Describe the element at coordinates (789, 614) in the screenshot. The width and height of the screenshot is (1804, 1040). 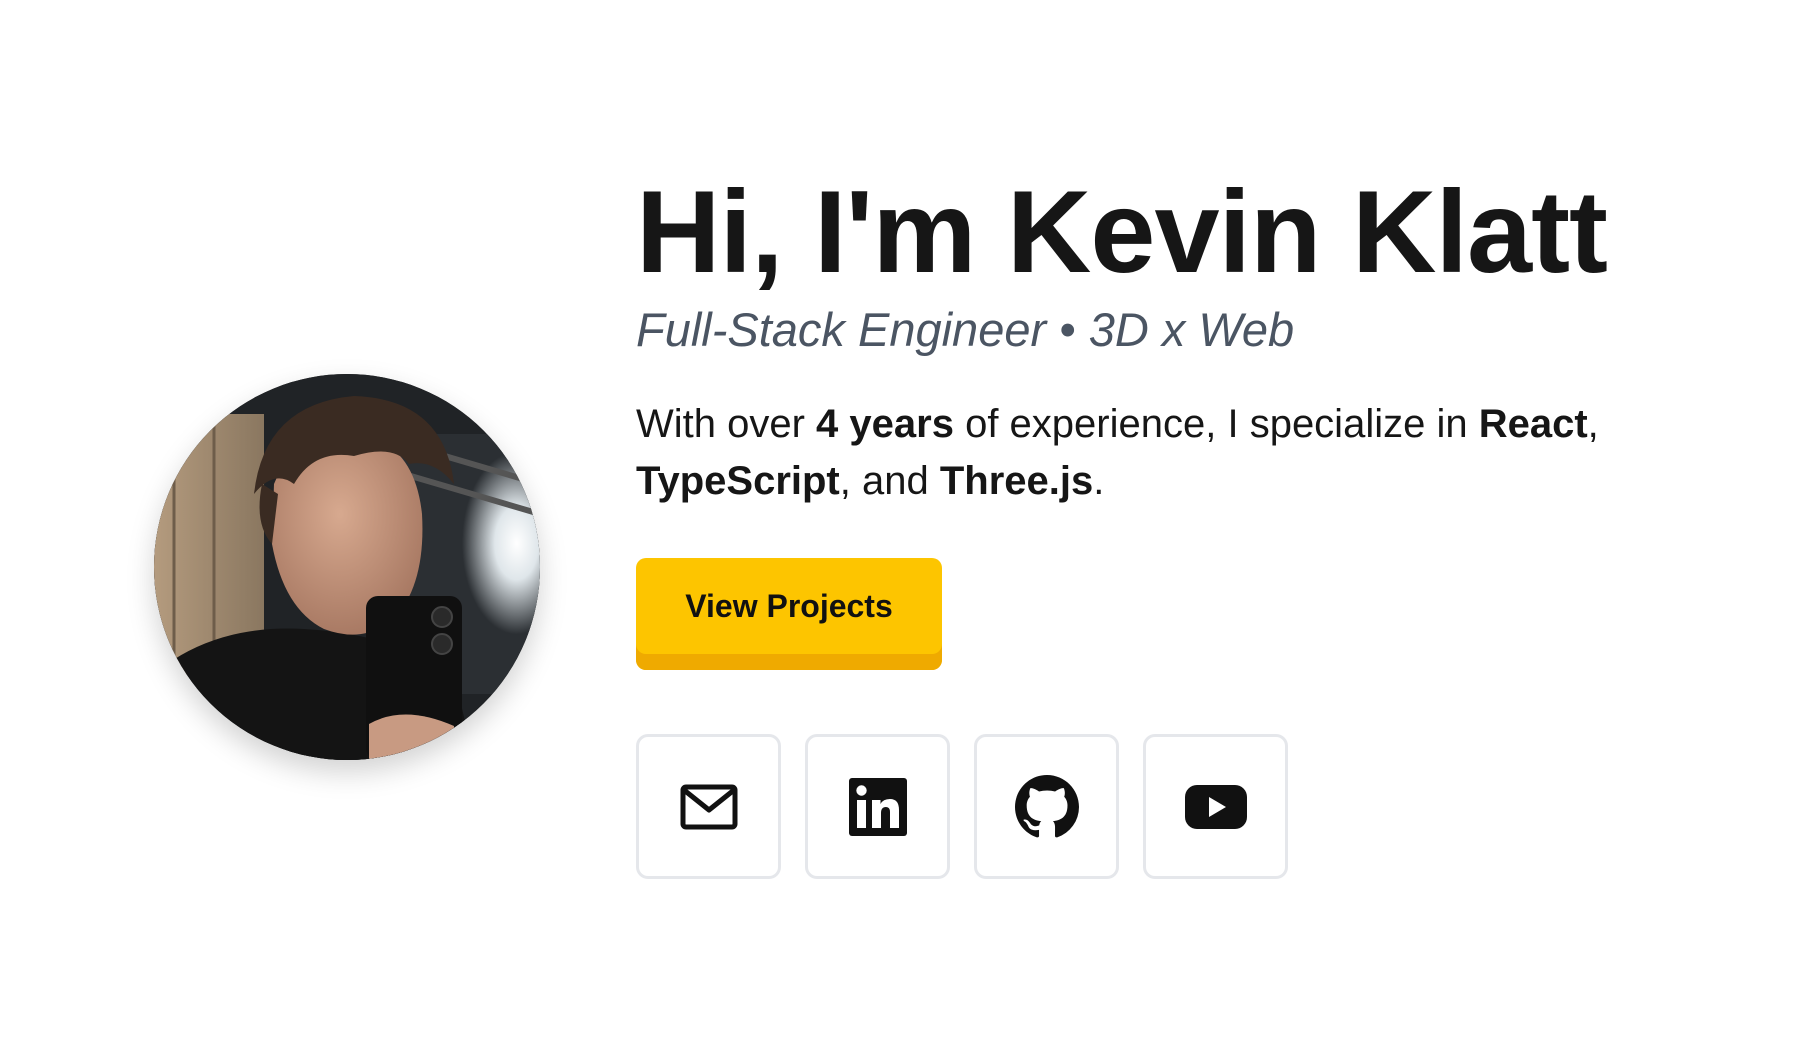
I see `view-projects-button: View Projects` at that location.